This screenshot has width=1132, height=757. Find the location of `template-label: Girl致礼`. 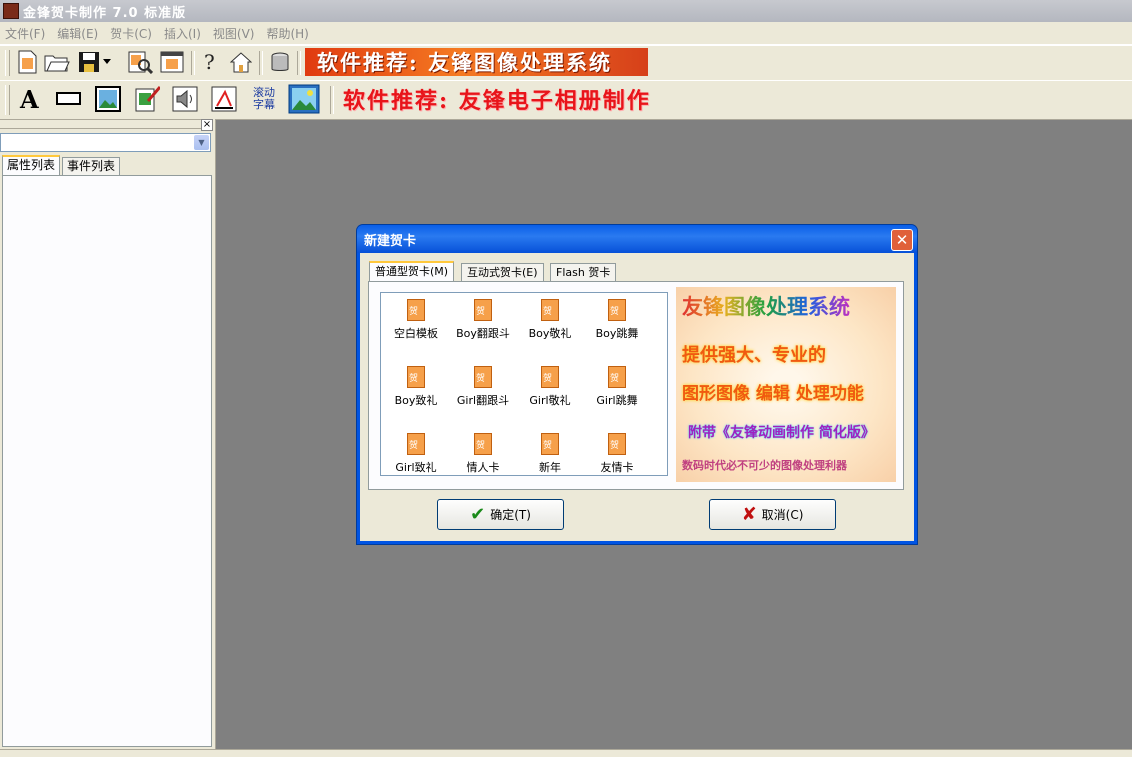

template-label: Girl致礼 is located at coordinates (416, 467).